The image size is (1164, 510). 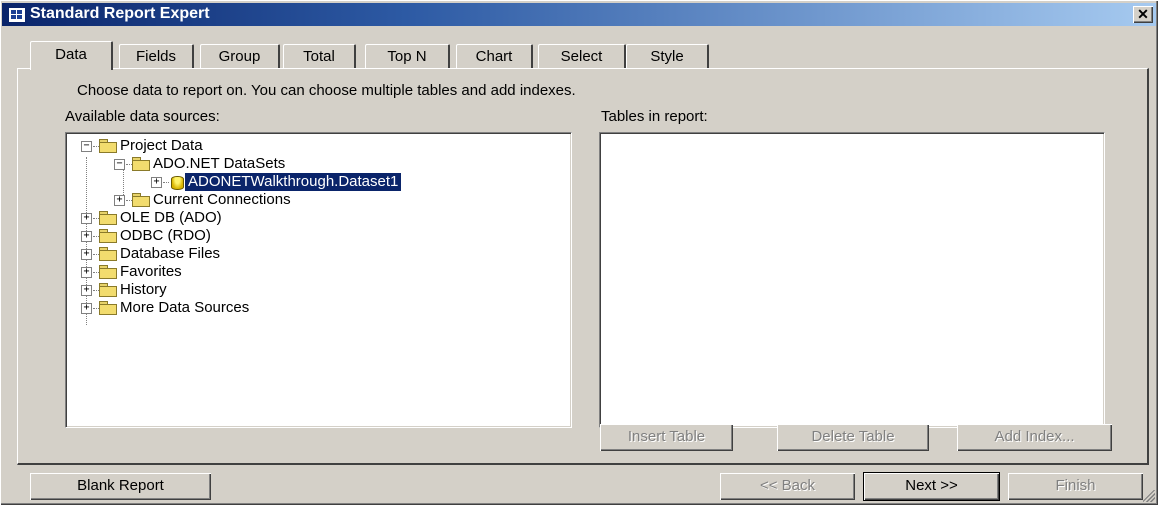 What do you see at coordinates (166, 182) in the screenshot?
I see `tree-connector-line` at bounding box center [166, 182].